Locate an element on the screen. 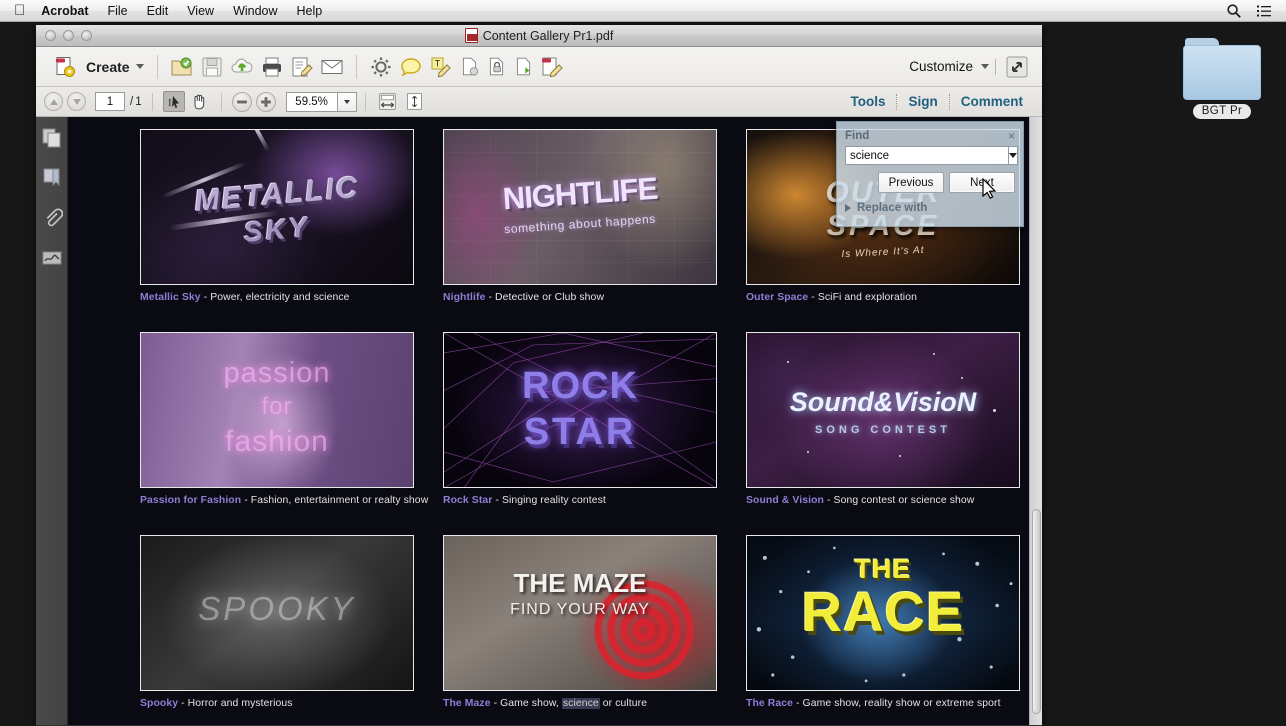 Image resolution: width=1286 pixels, height=726 pixels. bookmarks-icon is located at coordinates (52, 178).